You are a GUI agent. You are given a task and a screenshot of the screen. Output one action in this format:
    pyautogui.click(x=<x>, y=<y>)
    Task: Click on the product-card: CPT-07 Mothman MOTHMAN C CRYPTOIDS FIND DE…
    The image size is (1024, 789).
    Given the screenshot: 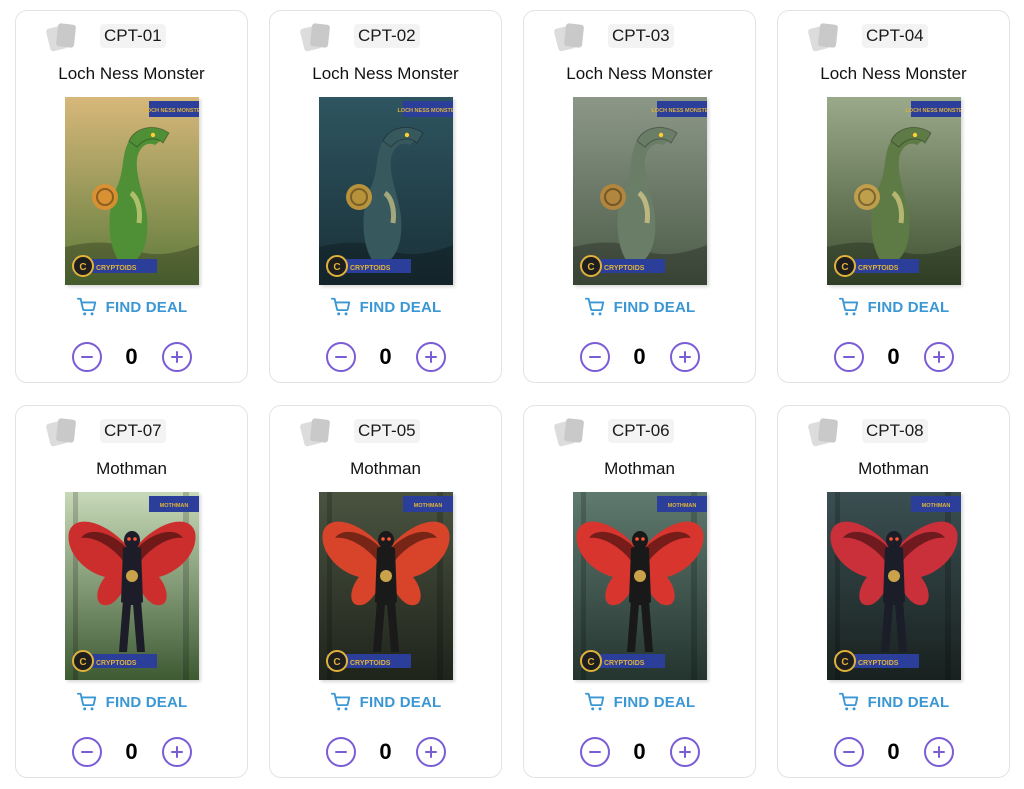 What is the action you would take?
    pyautogui.click(x=131, y=591)
    